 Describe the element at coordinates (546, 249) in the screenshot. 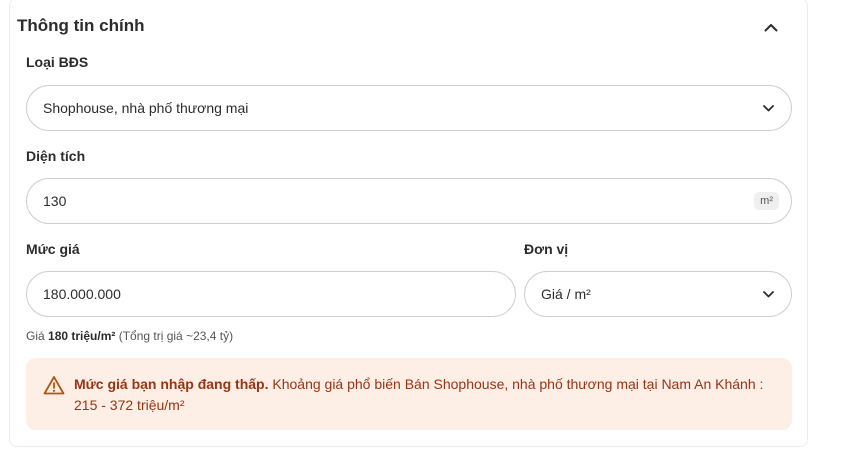

I see `unit-label: Đơn vị` at that location.